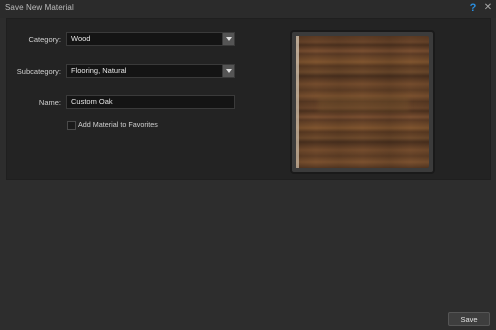  I want to click on title-bar: Save New Material ? ✕, so click(248, 9).